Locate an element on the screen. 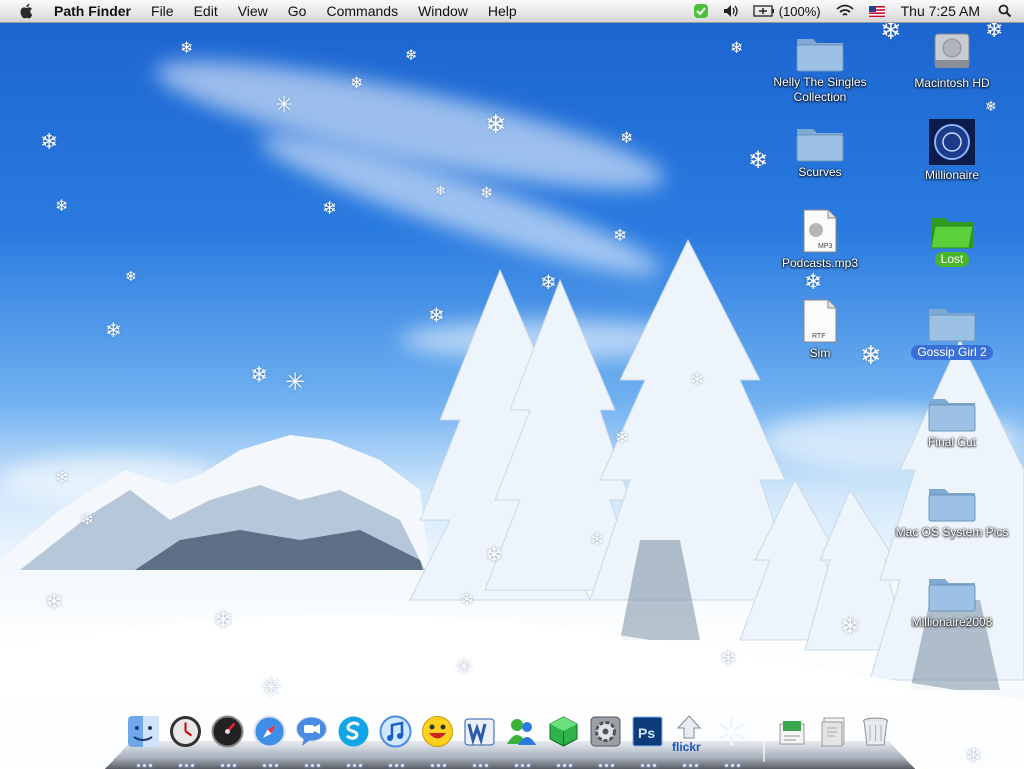 This screenshot has width=1024, height=769. desktop-item-label: Scurves is located at coordinates (820, 172).